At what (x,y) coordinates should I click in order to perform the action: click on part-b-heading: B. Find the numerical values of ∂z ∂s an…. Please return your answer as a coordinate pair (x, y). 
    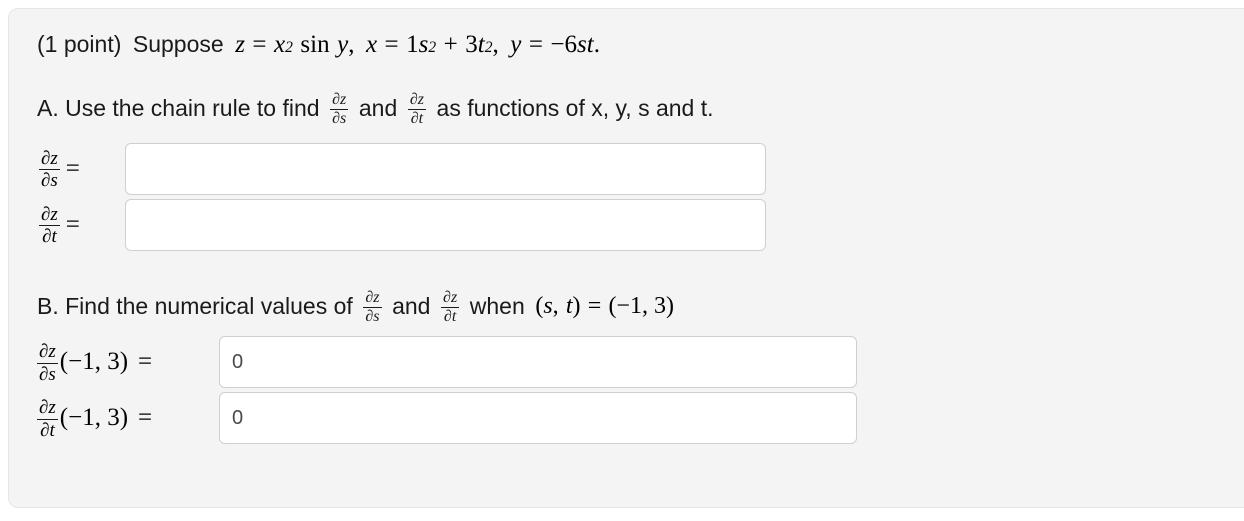
    Looking at the image, I should click on (640, 307).